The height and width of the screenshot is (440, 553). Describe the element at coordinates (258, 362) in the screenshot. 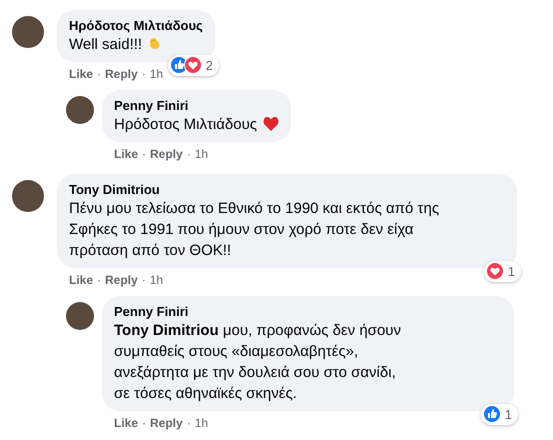

I see `comment-text: Tony Dimitriou μου, προφανώς δεν ήσουν συμπαθείς στους «διαμεσολαβητές», ανεξάρτητα με την δουλειά σου στο σανίδι, σε τόσες αθηναϊκές σκηνές.` at that location.